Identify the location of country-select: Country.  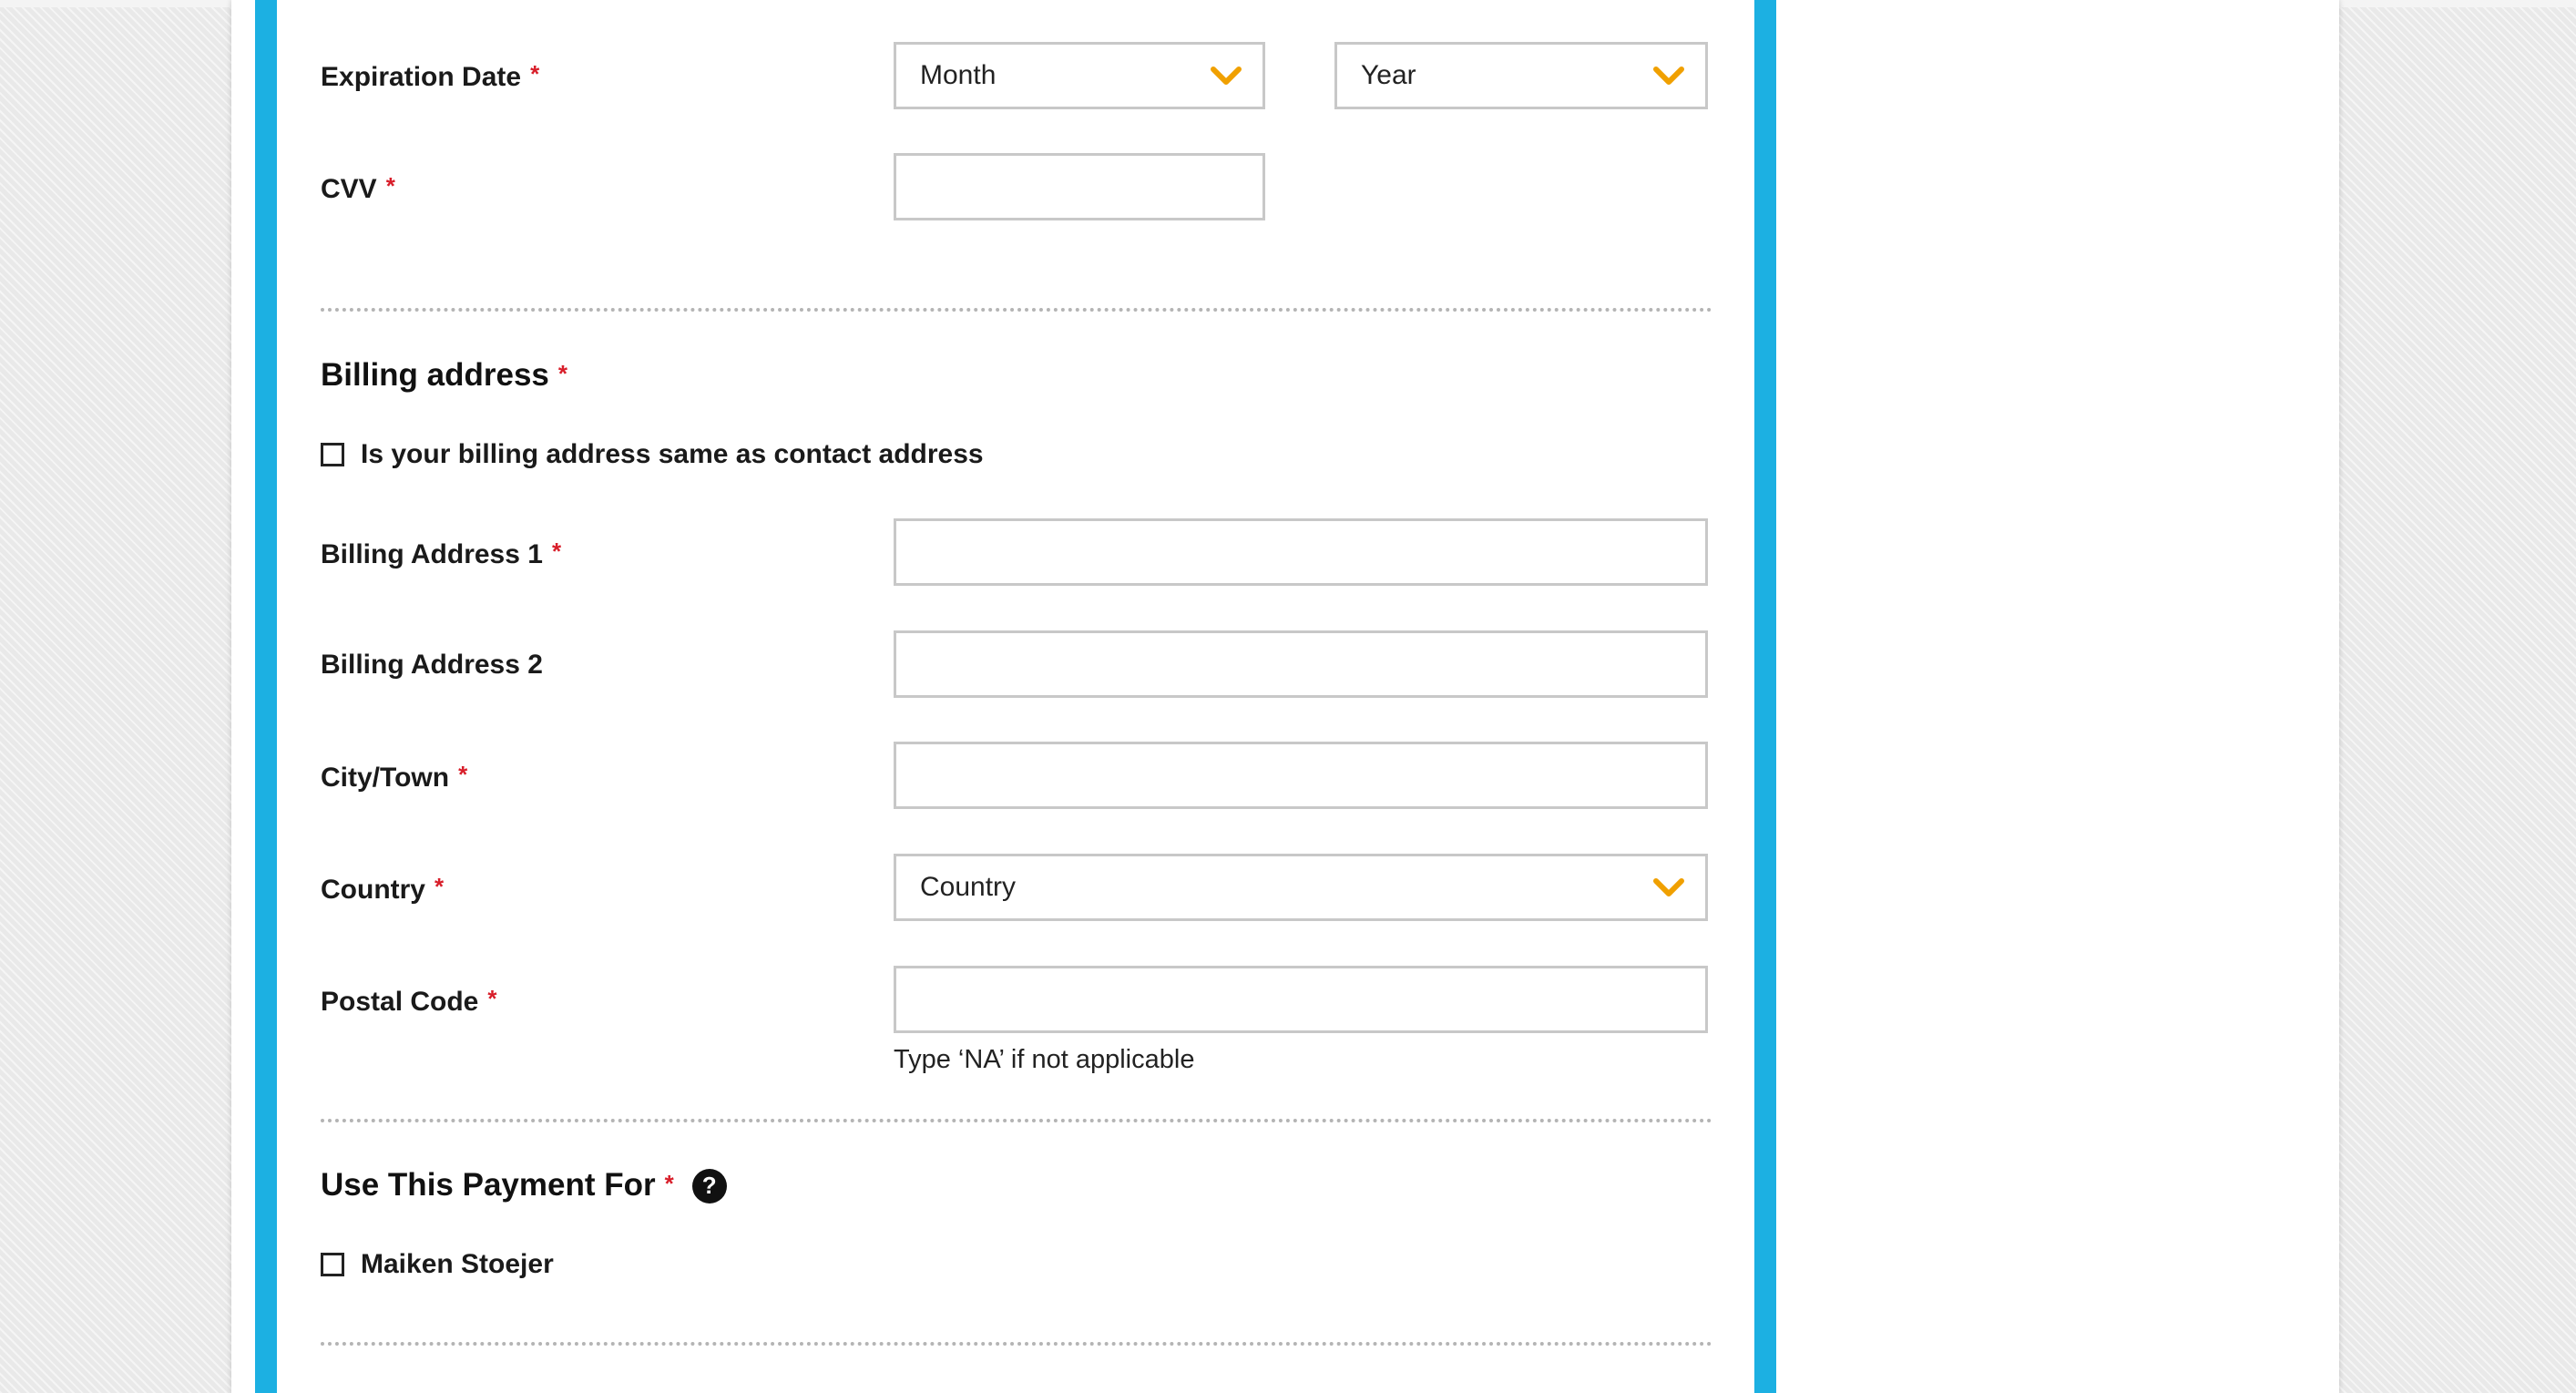
(1301, 887).